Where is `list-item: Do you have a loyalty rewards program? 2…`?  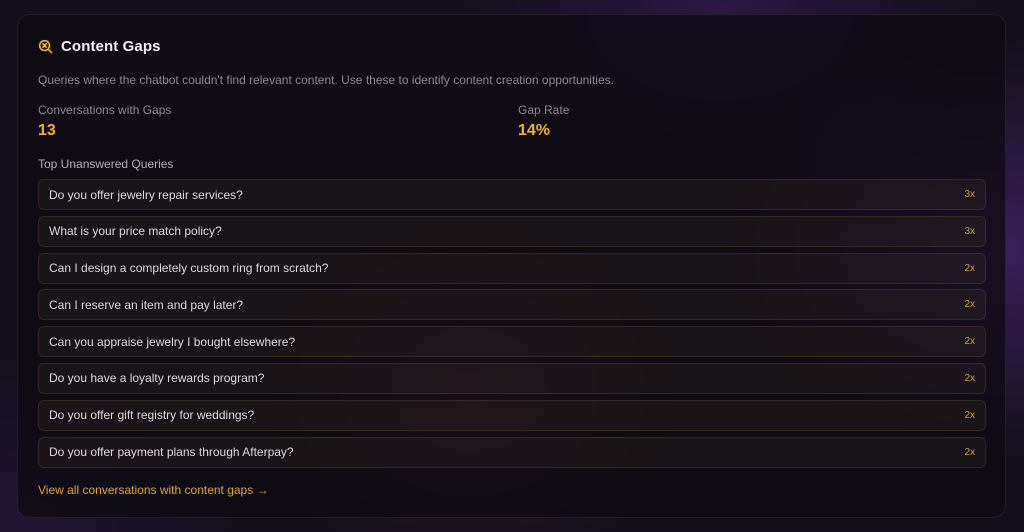
list-item: Do you have a loyalty rewards program? 2… is located at coordinates (512, 378).